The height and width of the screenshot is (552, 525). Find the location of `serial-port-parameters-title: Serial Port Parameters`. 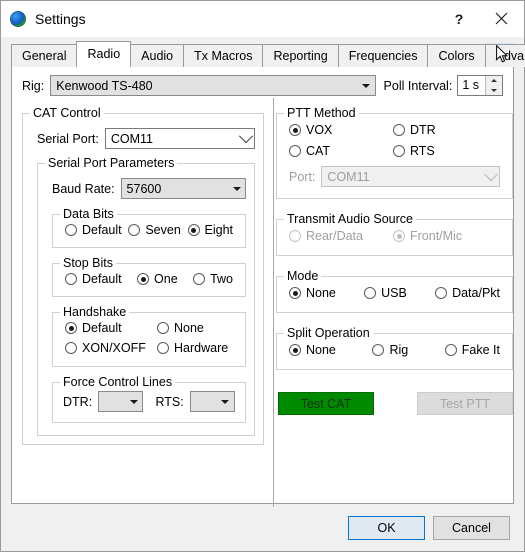

serial-port-parameters-title: Serial Port Parameters is located at coordinates (111, 163).